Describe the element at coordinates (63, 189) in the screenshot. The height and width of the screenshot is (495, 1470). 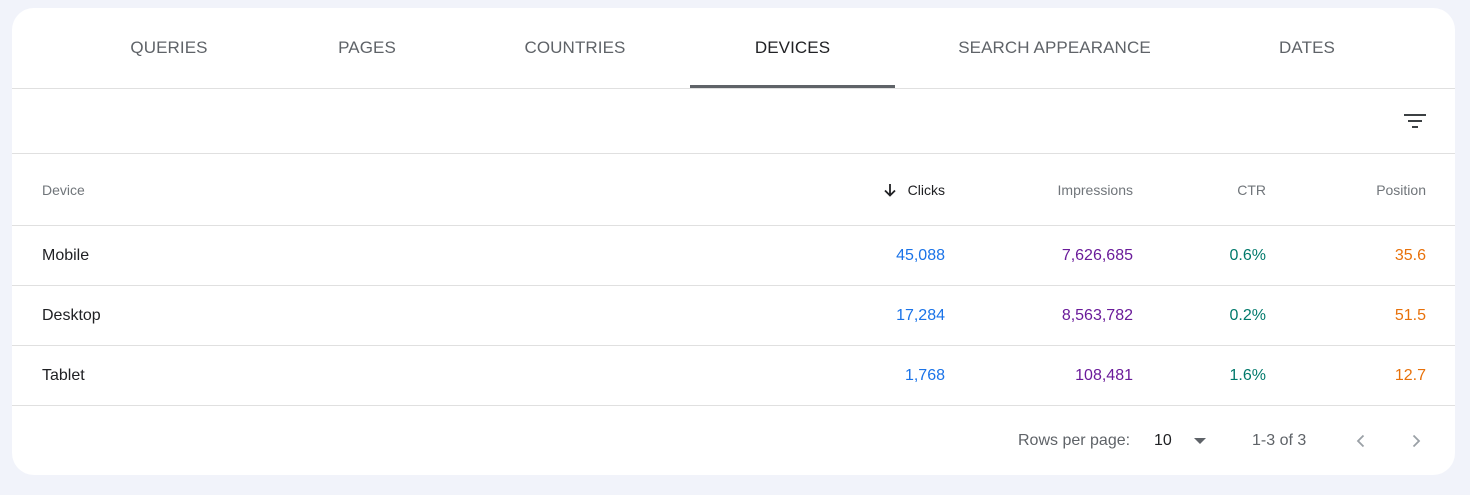
I see `column-header-device: Device` at that location.